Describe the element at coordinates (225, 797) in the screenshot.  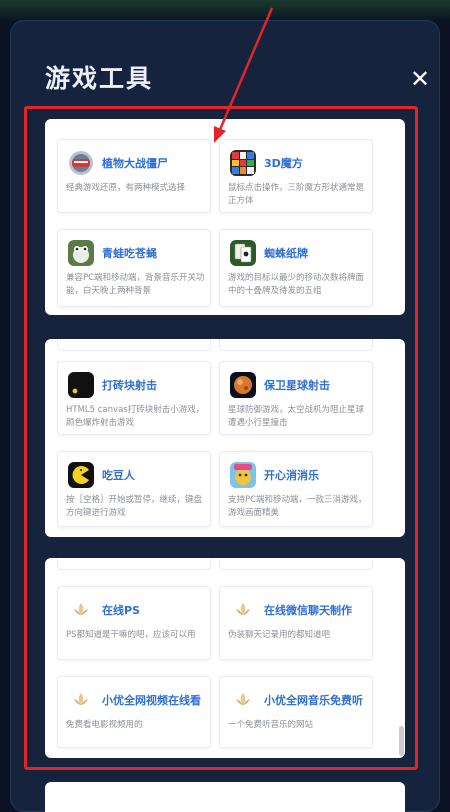
I see `next-panel-edge` at that location.